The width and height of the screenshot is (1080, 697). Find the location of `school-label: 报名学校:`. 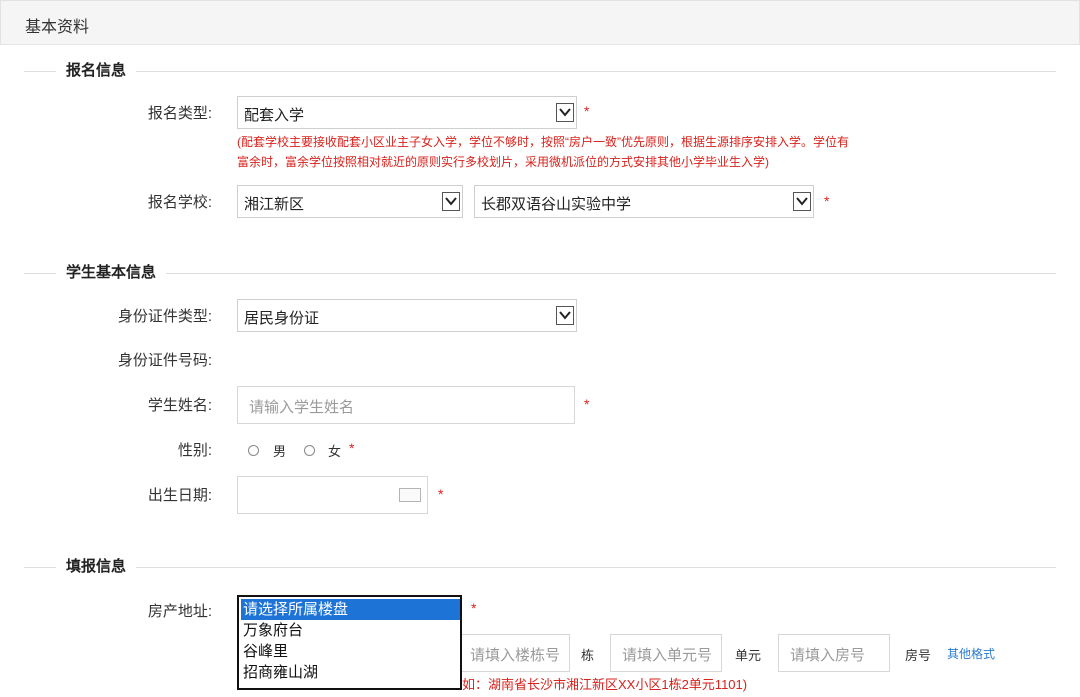

school-label: 报名学校: is located at coordinates (179, 202).